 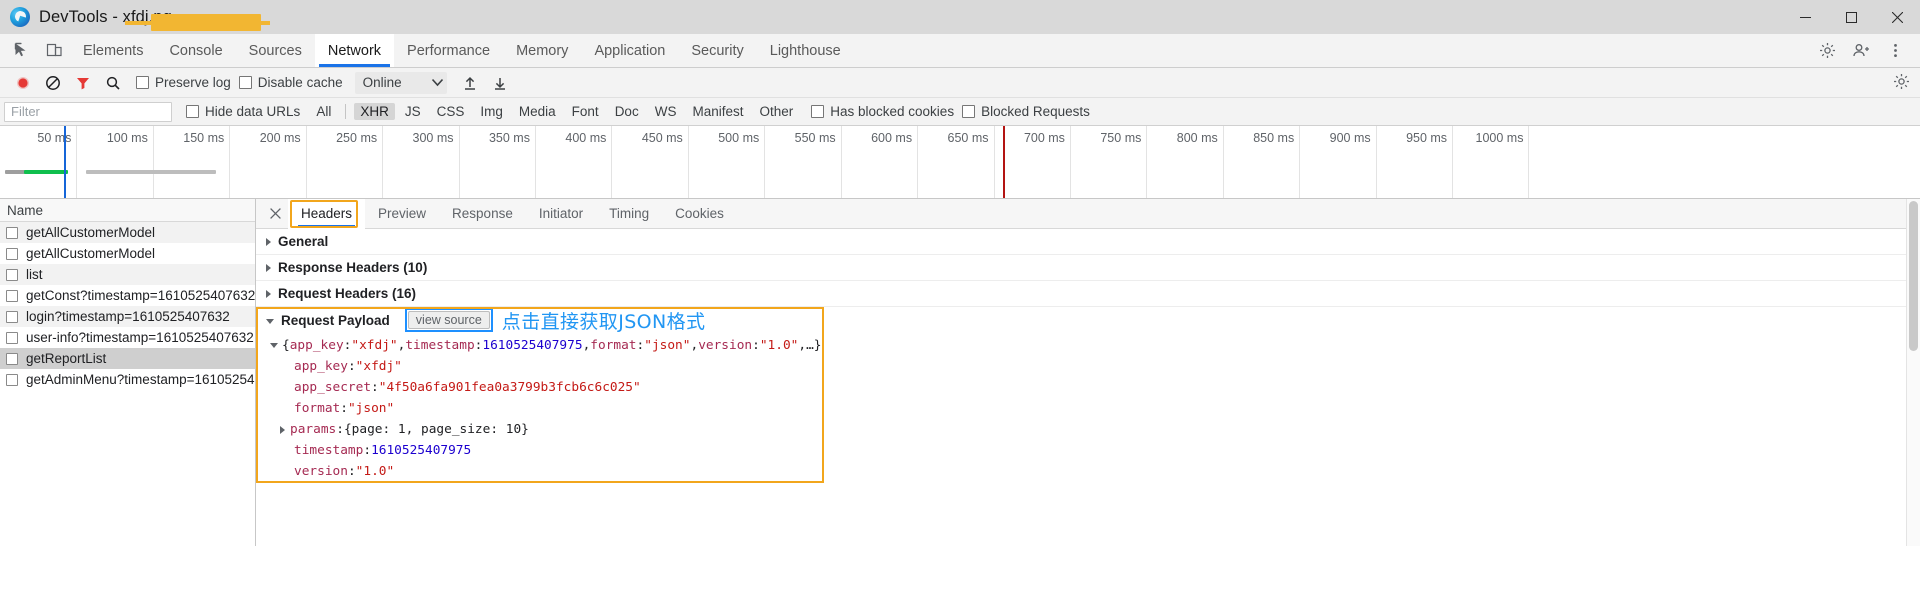 What do you see at coordinates (1088, 408) in the screenshot?
I see `json-entry-row: format: "json"` at bounding box center [1088, 408].